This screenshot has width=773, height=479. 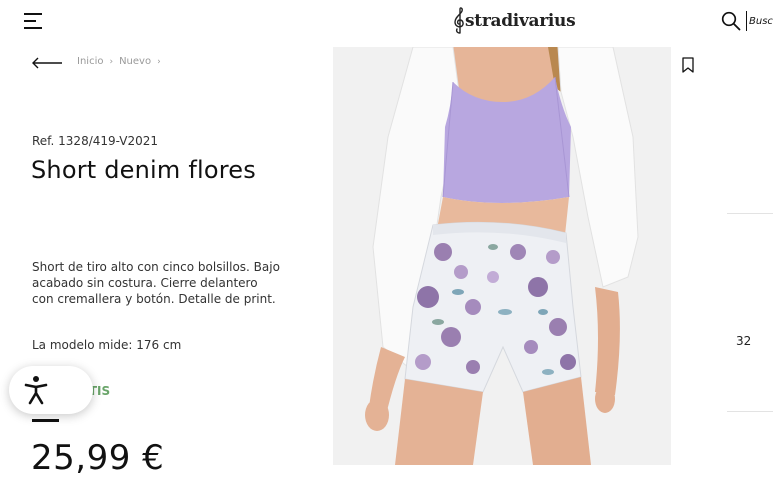 I want to click on treble-clef-logo-icon, so click(x=459, y=20).